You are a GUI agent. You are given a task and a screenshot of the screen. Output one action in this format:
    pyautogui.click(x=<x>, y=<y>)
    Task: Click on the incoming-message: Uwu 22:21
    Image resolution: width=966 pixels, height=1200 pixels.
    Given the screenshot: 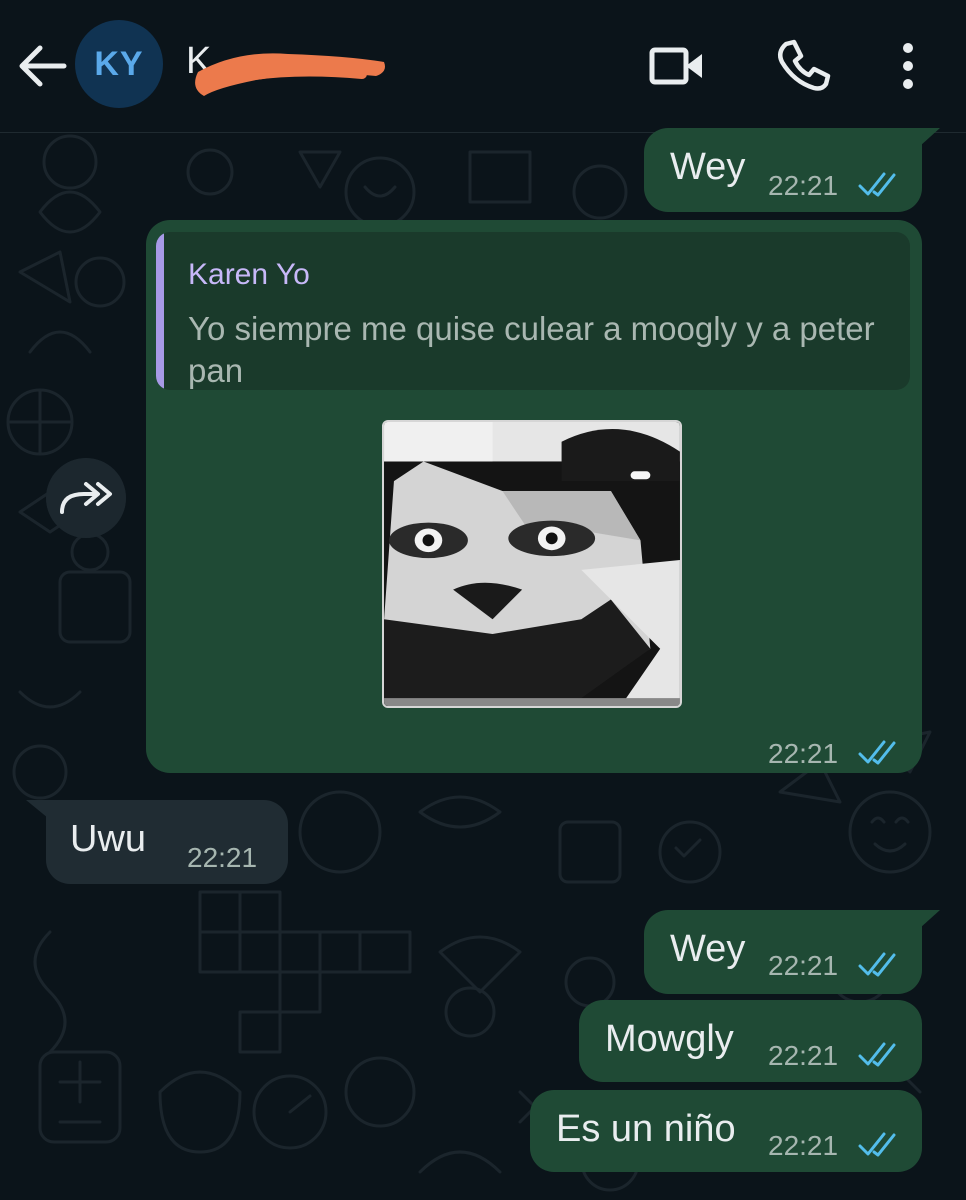 What is the action you would take?
    pyautogui.click(x=167, y=842)
    